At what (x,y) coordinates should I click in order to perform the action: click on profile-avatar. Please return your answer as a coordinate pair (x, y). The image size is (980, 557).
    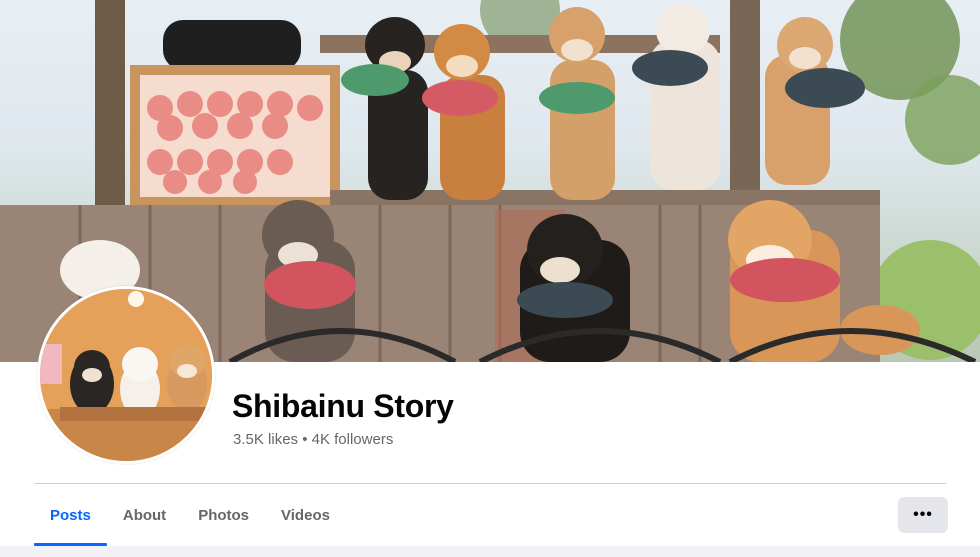
    Looking at the image, I should click on (126, 375).